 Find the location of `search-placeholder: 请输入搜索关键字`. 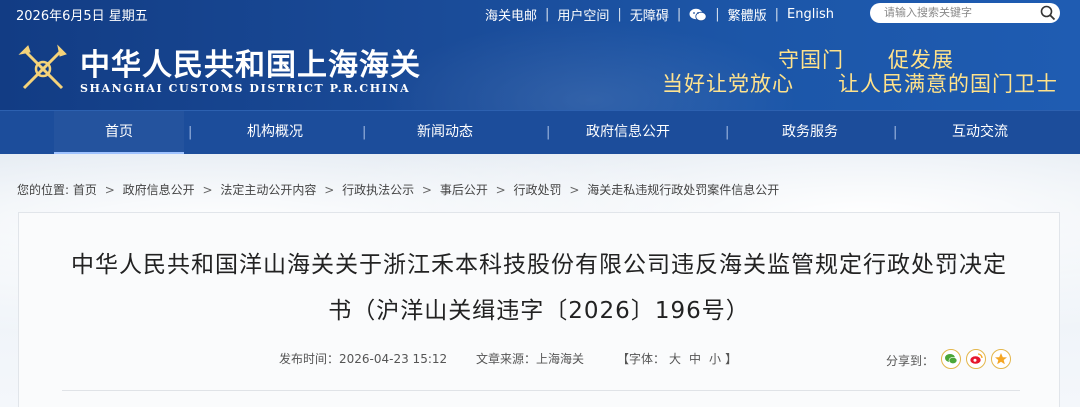

search-placeholder: 请输入搜索关键字 is located at coordinates (928, 12).